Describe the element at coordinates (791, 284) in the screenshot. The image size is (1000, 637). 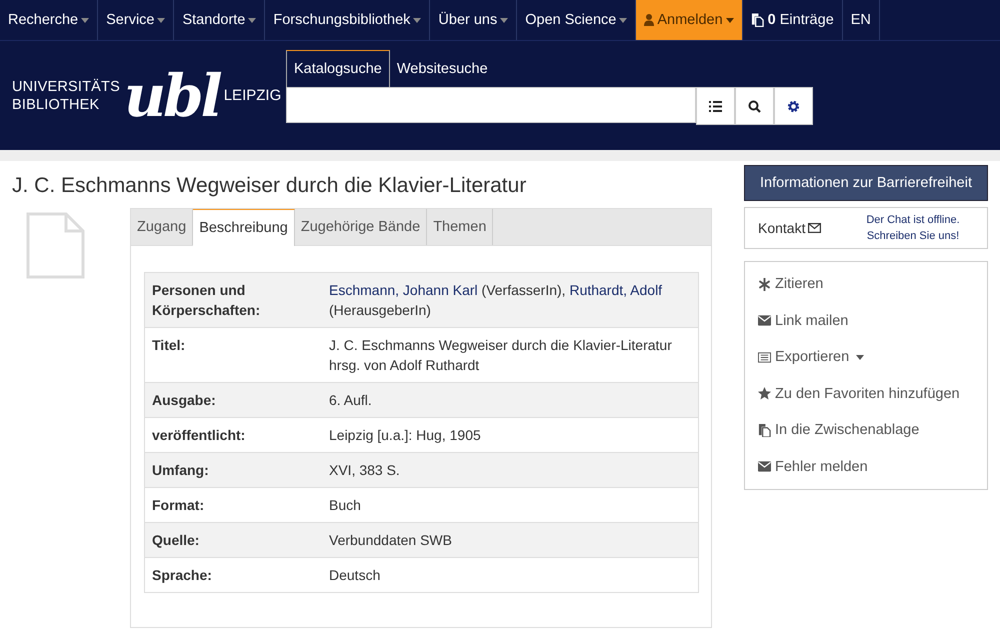
I see `action-link: Zitieren` at that location.